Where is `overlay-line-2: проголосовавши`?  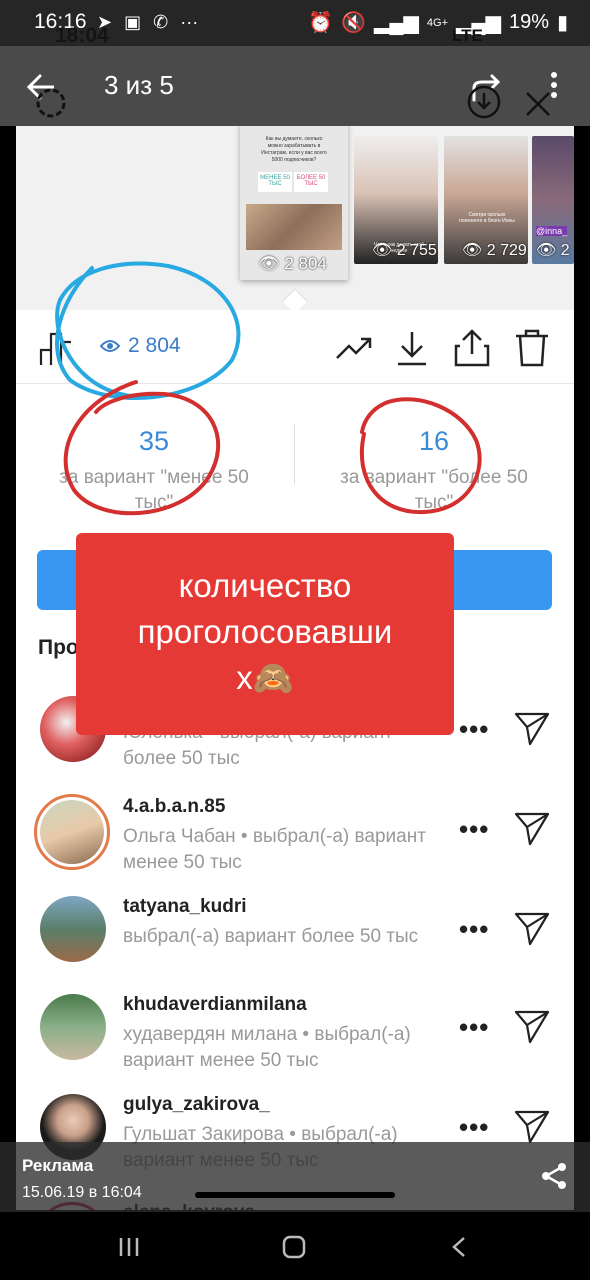 overlay-line-2: проголосовавши is located at coordinates (265, 631).